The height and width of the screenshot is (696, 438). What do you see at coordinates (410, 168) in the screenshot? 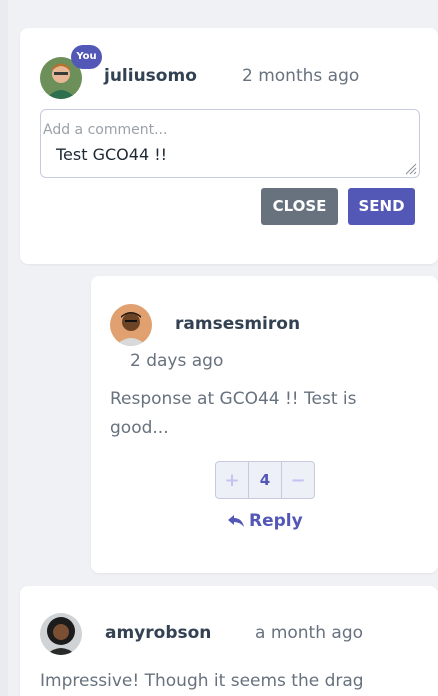
I see `resize-grip-icon` at bounding box center [410, 168].